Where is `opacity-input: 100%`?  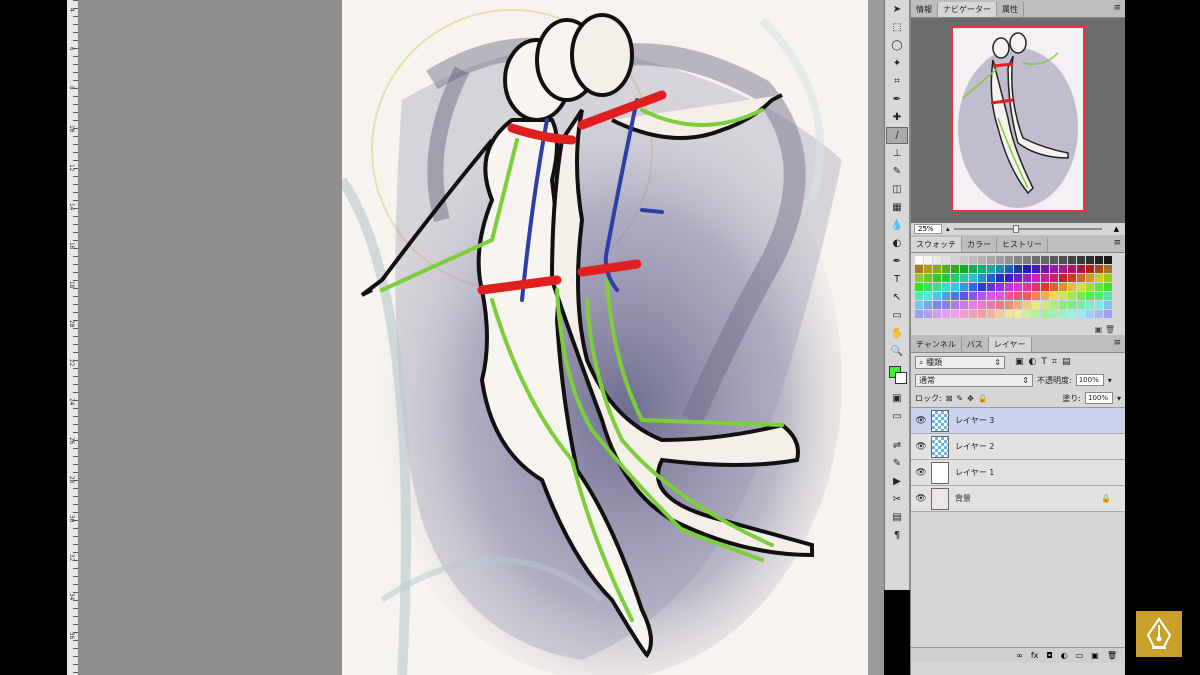 opacity-input: 100% is located at coordinates (1089, 380).